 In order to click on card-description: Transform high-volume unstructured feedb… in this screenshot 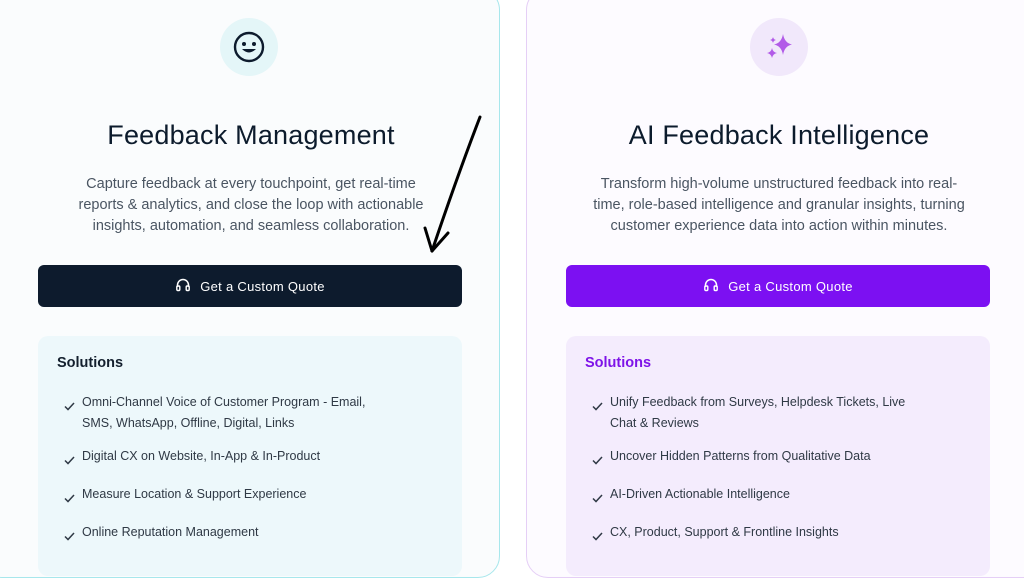, I will do `click(779, 205)`.